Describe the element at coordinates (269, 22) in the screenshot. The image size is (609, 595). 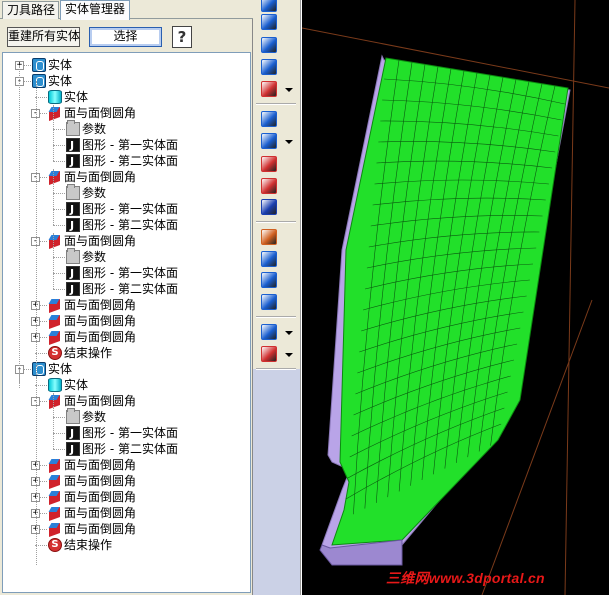
I see `rotate-icon` at that location.